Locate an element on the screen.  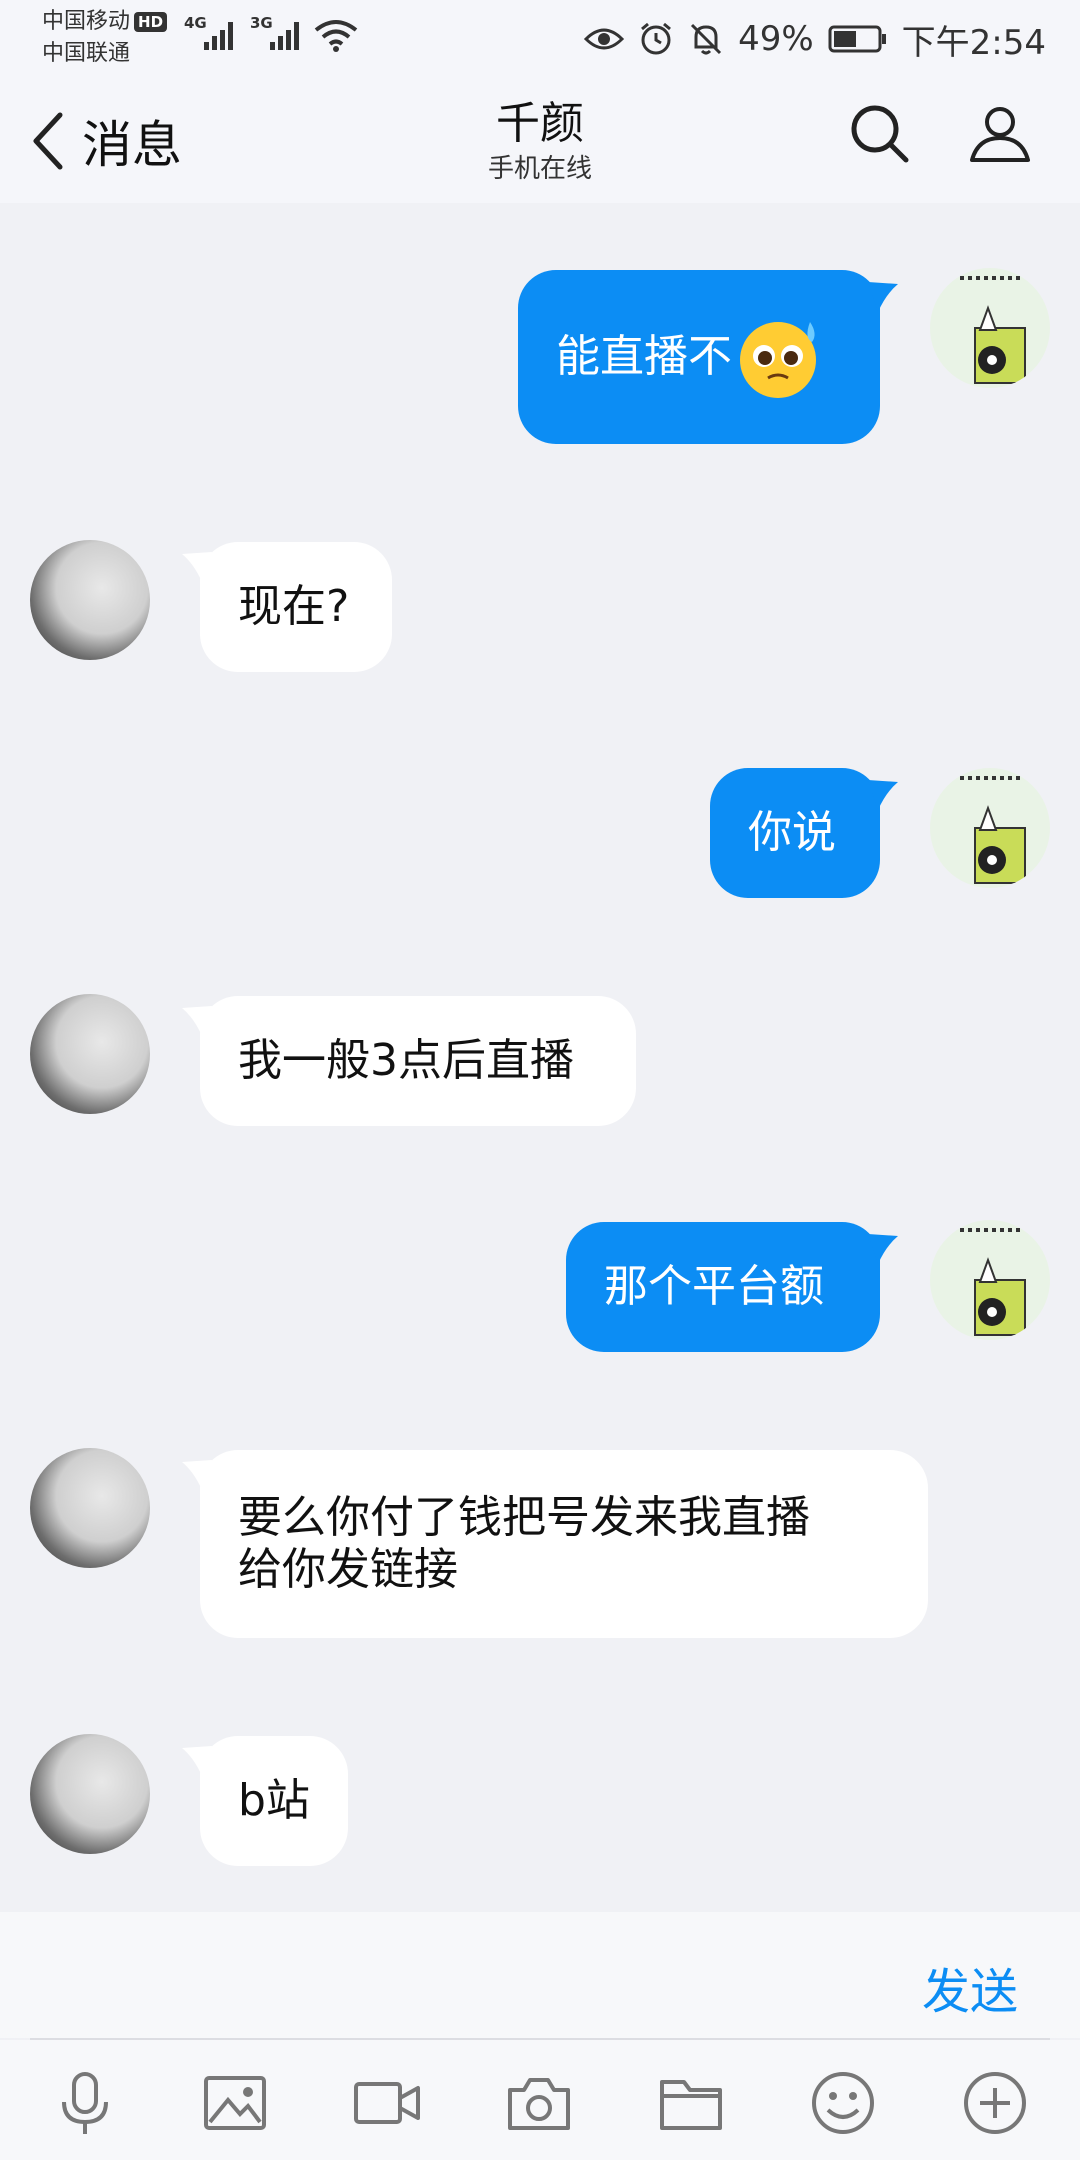
chat-header: 消息 千颜 手机在线 is located at coordinates (540, 140).